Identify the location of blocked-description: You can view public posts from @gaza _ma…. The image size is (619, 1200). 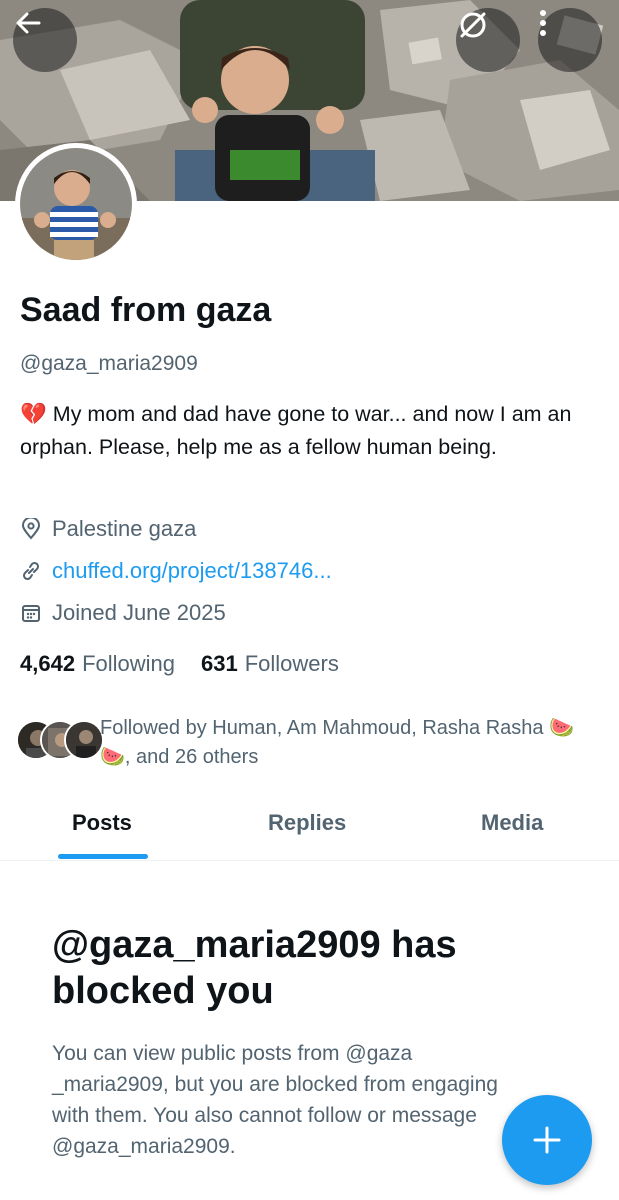
(275, 1100).